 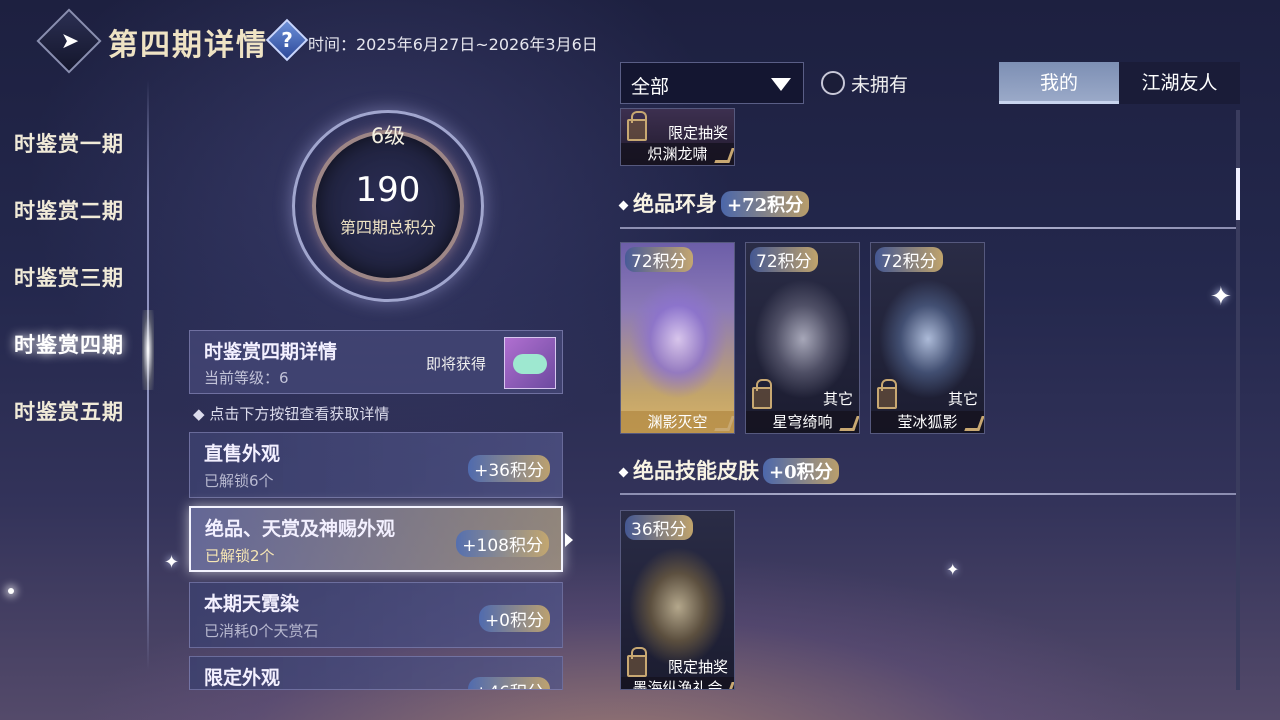 What do you see at coordinates (802, 338) in the screenshot?
I see `item-card: 72积分 其它 星穹绮响` at bounding box center [802, 338].